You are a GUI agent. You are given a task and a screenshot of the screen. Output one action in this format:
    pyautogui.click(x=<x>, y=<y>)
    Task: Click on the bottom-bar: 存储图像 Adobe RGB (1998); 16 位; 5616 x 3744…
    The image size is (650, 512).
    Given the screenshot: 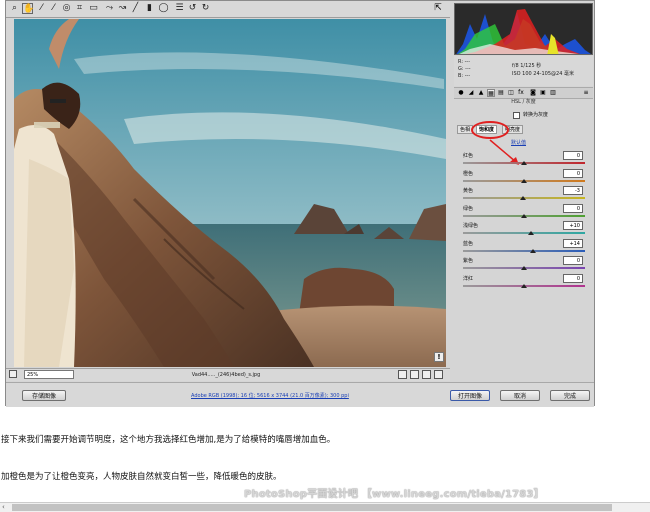 What is the action you would take?
    pyautogui.click(x=300, y=394)
    